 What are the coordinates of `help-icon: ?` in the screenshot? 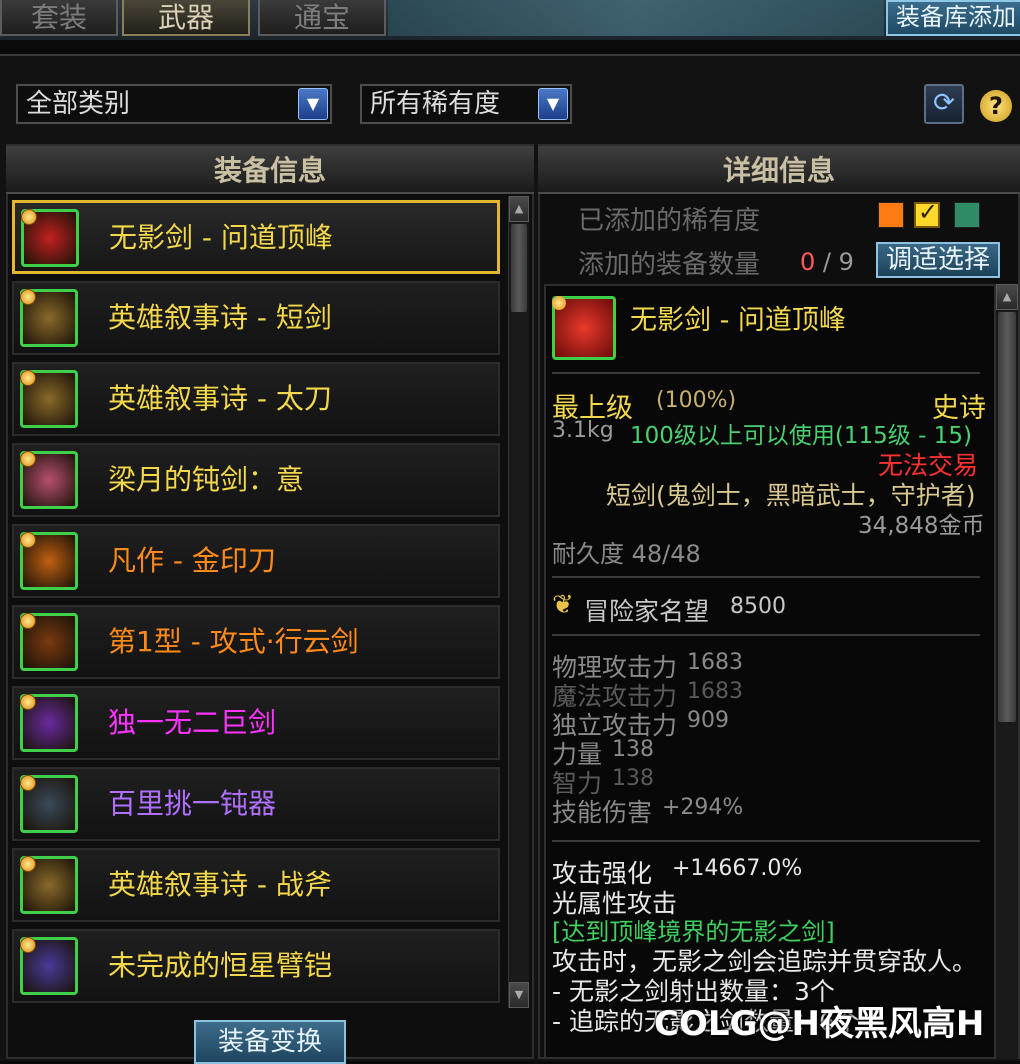 It's located at (996, 106).